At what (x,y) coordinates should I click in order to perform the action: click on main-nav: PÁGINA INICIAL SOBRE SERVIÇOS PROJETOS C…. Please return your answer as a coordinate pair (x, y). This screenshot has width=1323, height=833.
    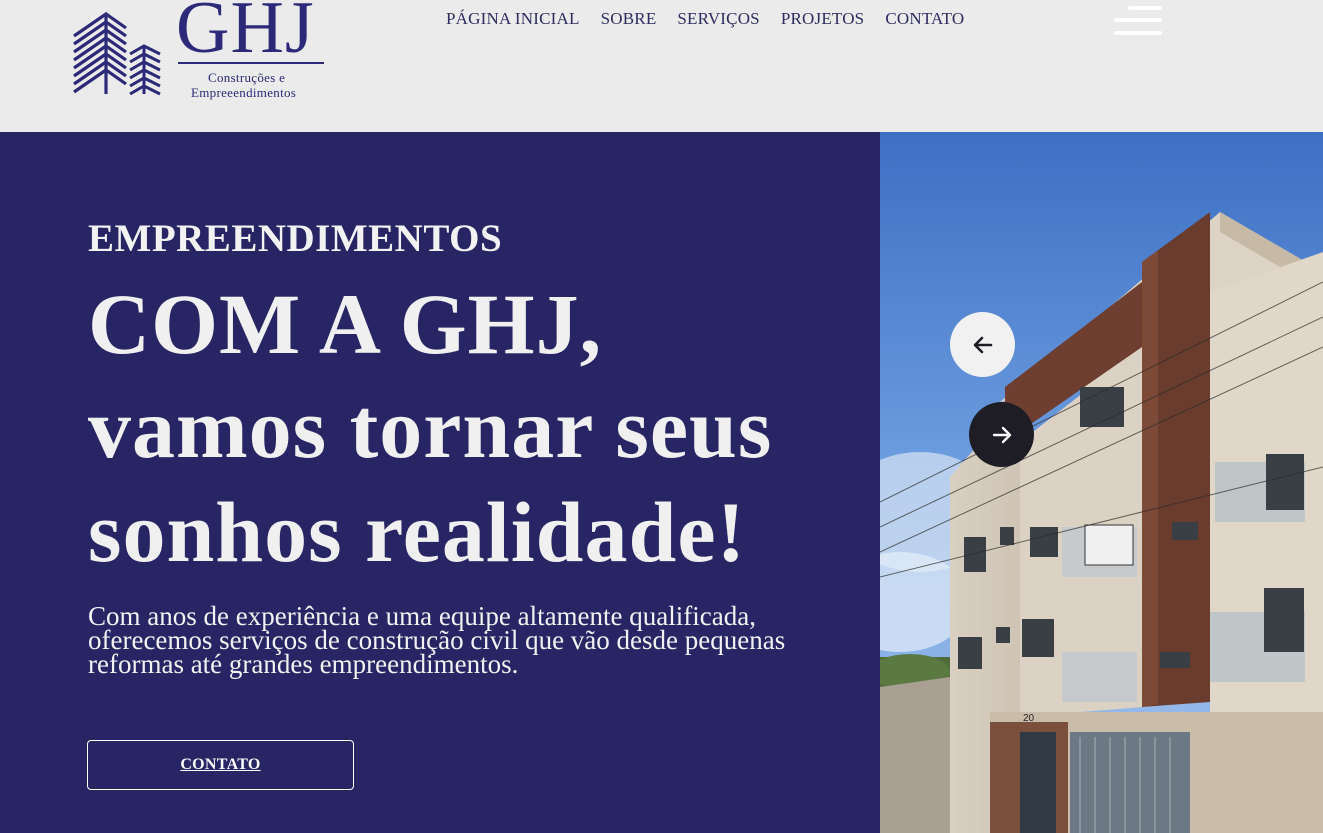
    Looking at the image, I should click on (715, 19).